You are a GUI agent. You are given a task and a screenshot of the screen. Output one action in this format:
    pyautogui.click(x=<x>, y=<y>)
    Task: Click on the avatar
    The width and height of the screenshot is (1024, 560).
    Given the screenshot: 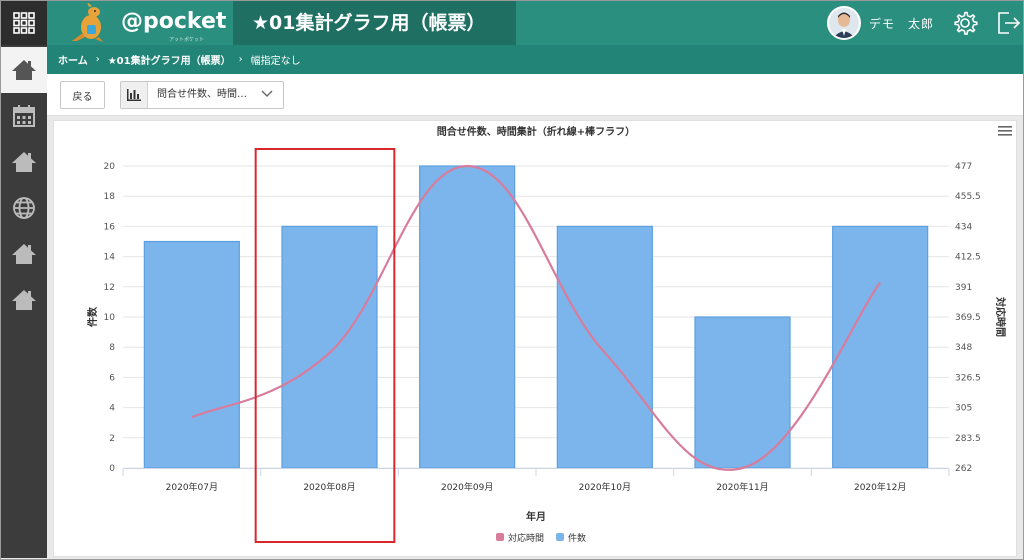 What is the action you would take?
    pyautogui.click(x=844, y=23)
    